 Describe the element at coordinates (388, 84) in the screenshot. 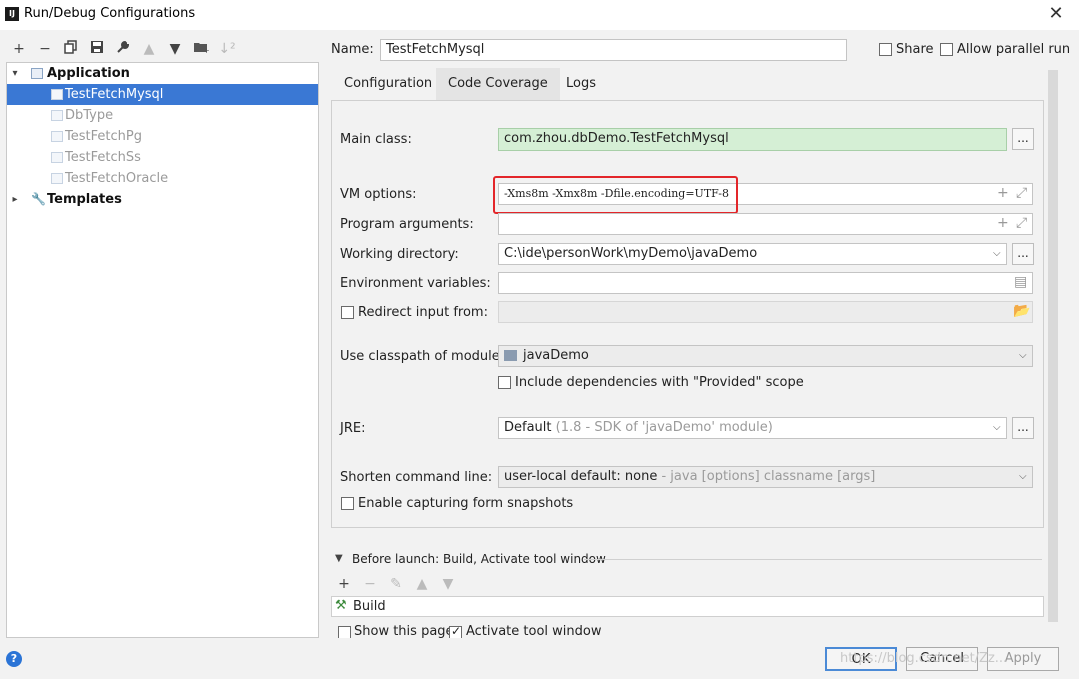

I see `tab-configuration: Configuration` at that location.